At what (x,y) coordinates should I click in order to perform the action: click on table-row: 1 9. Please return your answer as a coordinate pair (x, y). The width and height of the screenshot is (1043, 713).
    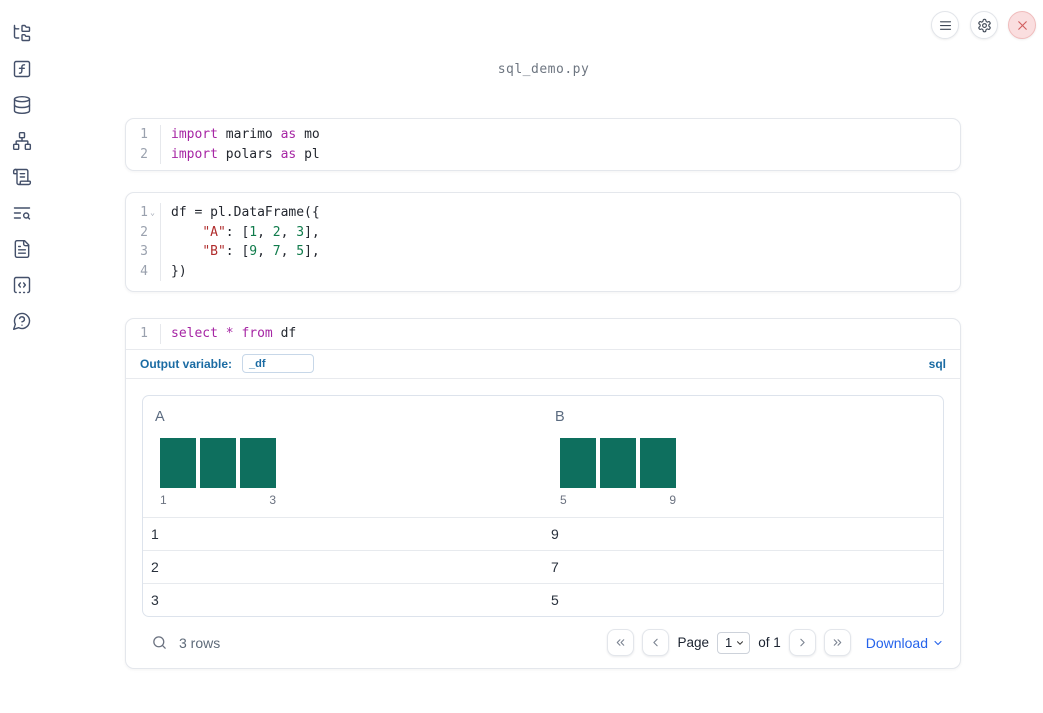
    Looking at the image, I should click on (543, 533).